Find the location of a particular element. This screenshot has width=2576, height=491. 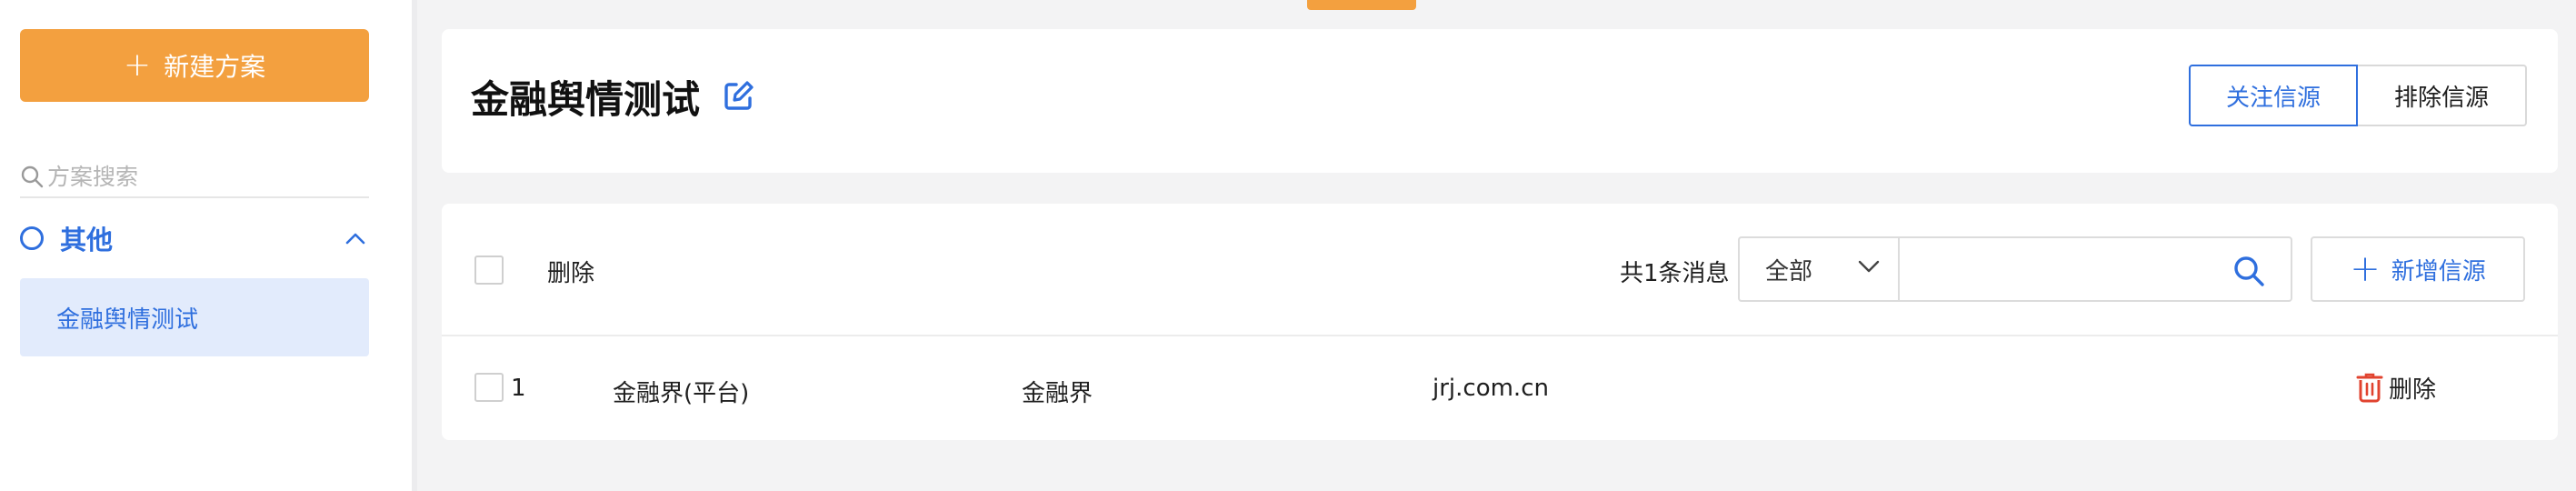

plan-search-input is located at coordinates (201, 176).